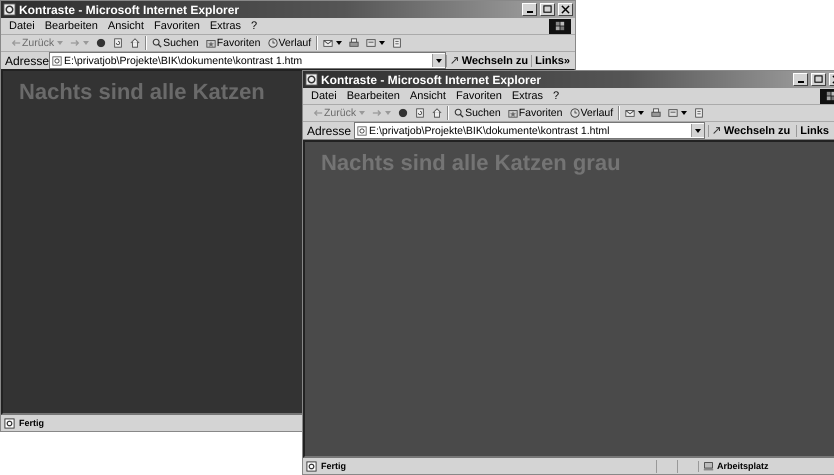  I want to click on close-button, so click(565, 9).